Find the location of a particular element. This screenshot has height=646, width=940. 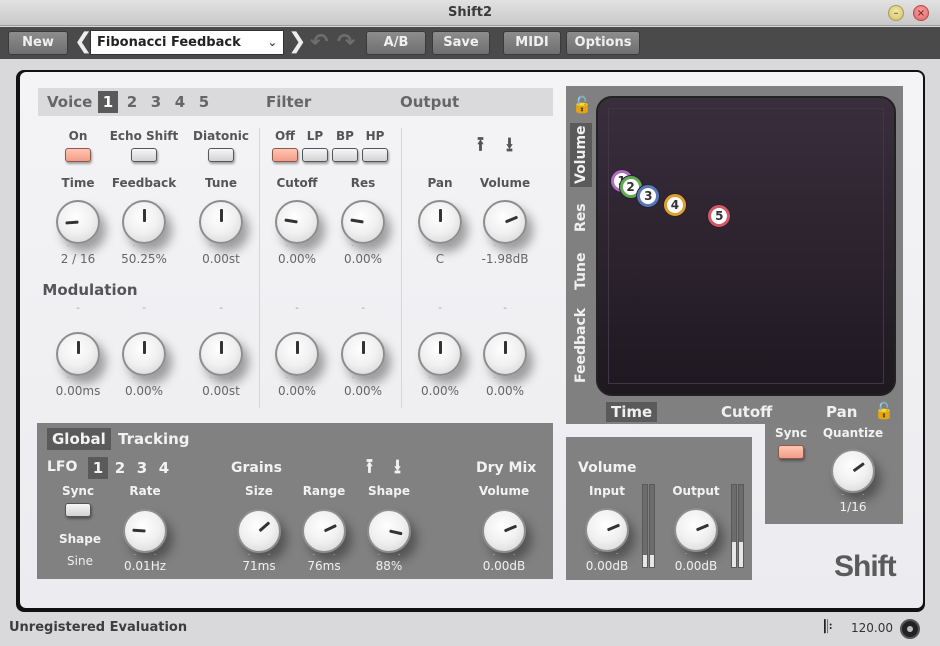

volume-mod-knob is located at coordinates (505, 354).